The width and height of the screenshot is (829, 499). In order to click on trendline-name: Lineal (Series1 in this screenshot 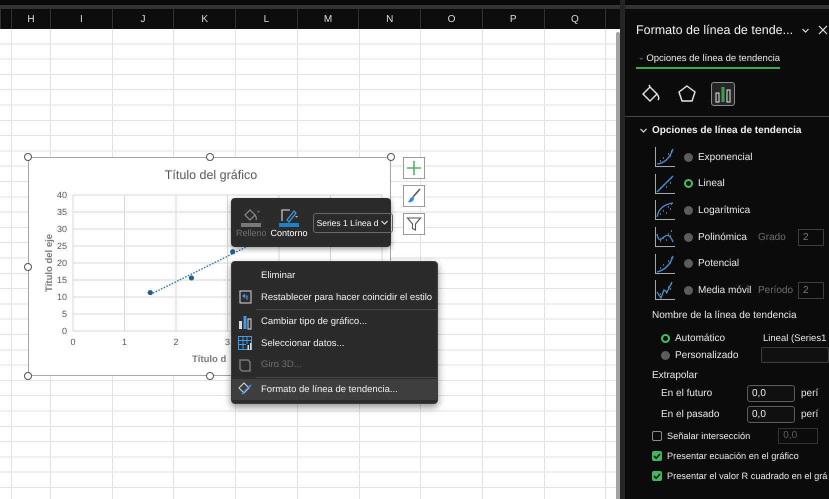, I will do `click(794, 338)`.